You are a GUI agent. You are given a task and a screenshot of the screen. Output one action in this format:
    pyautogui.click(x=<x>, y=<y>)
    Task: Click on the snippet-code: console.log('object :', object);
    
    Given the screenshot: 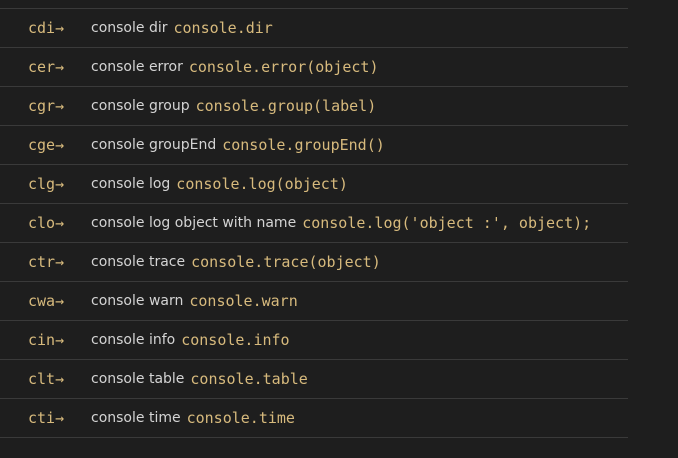 What is the action you would take?
    pyautogui.click(x=447, y=223)
    